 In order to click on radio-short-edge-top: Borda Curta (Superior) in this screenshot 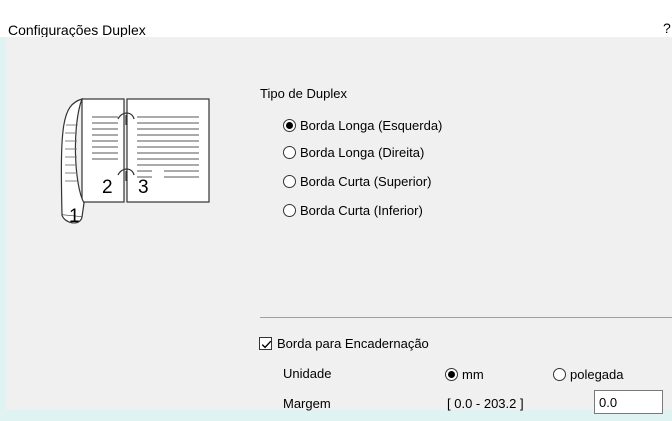, I will do `click(357, 181)`.